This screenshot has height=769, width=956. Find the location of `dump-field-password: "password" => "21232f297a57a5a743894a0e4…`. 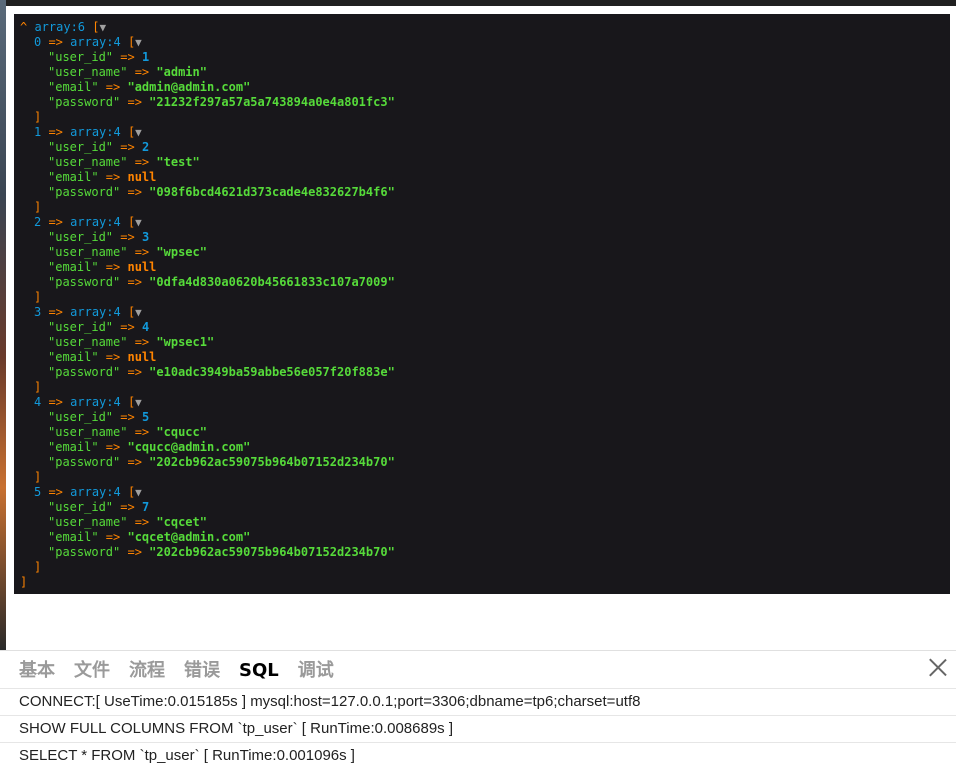

dump-field-password: "password" => "21232f297a57a5a743894a0e4… is located at coordinates (485, 102).